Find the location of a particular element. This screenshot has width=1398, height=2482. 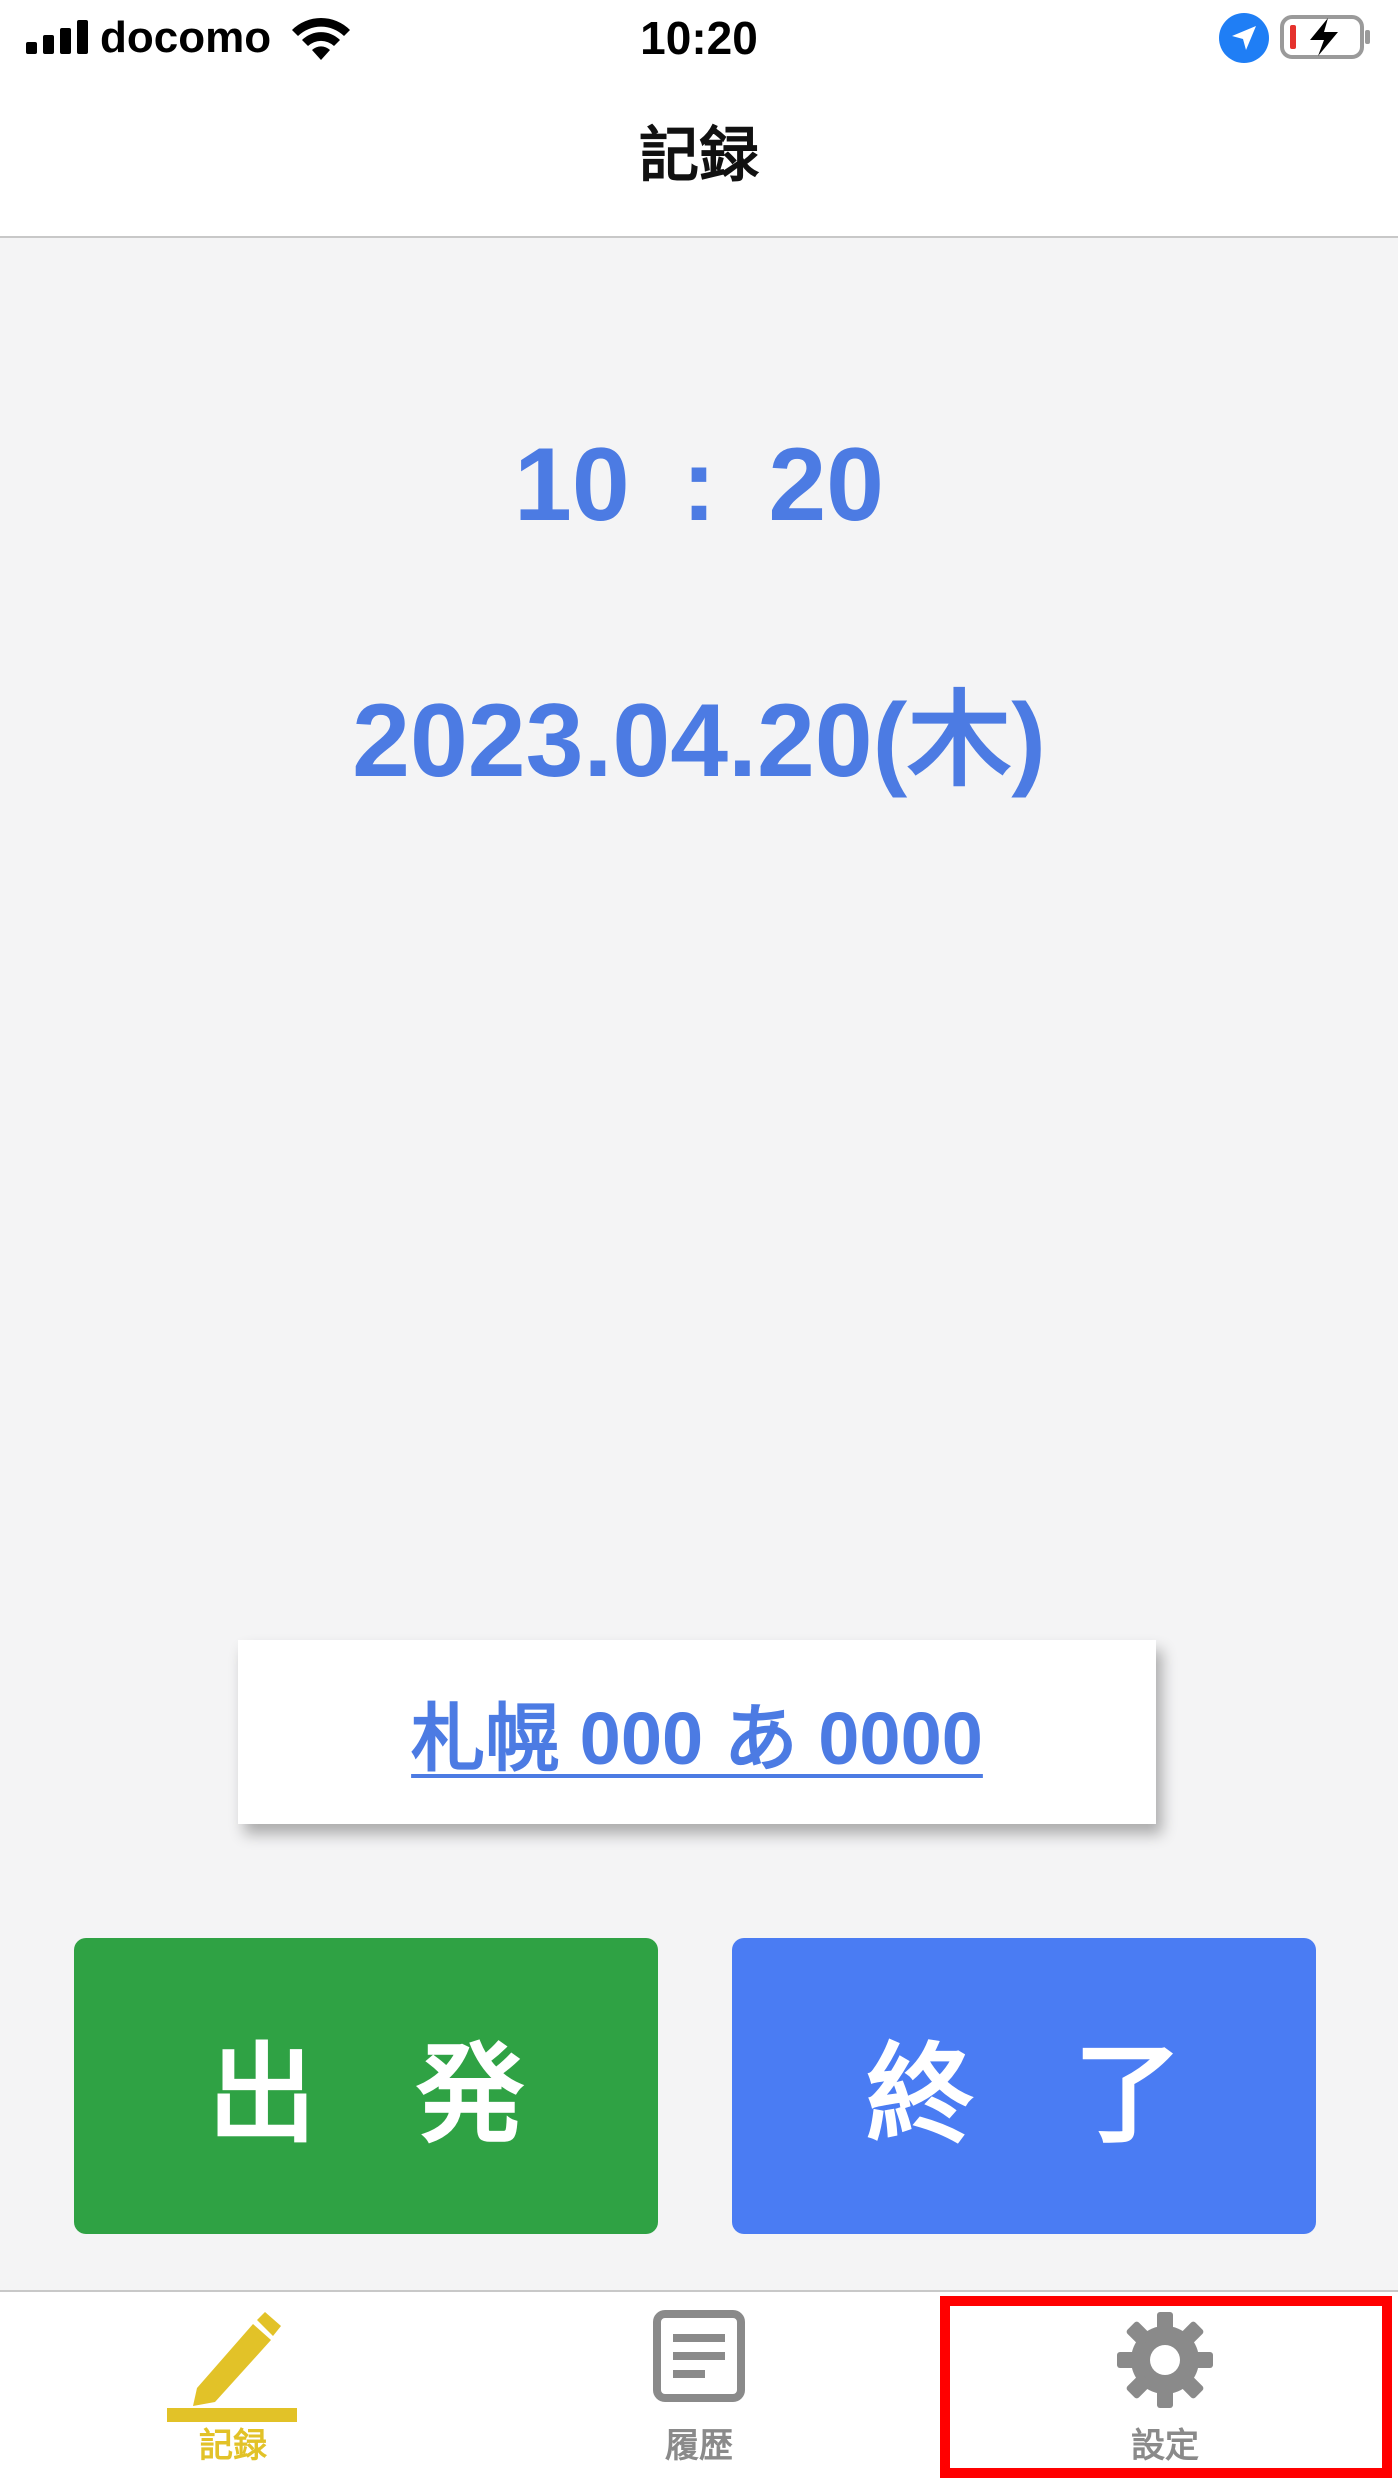

tab-history: 履歴 is located at coordinates (699, 2387).